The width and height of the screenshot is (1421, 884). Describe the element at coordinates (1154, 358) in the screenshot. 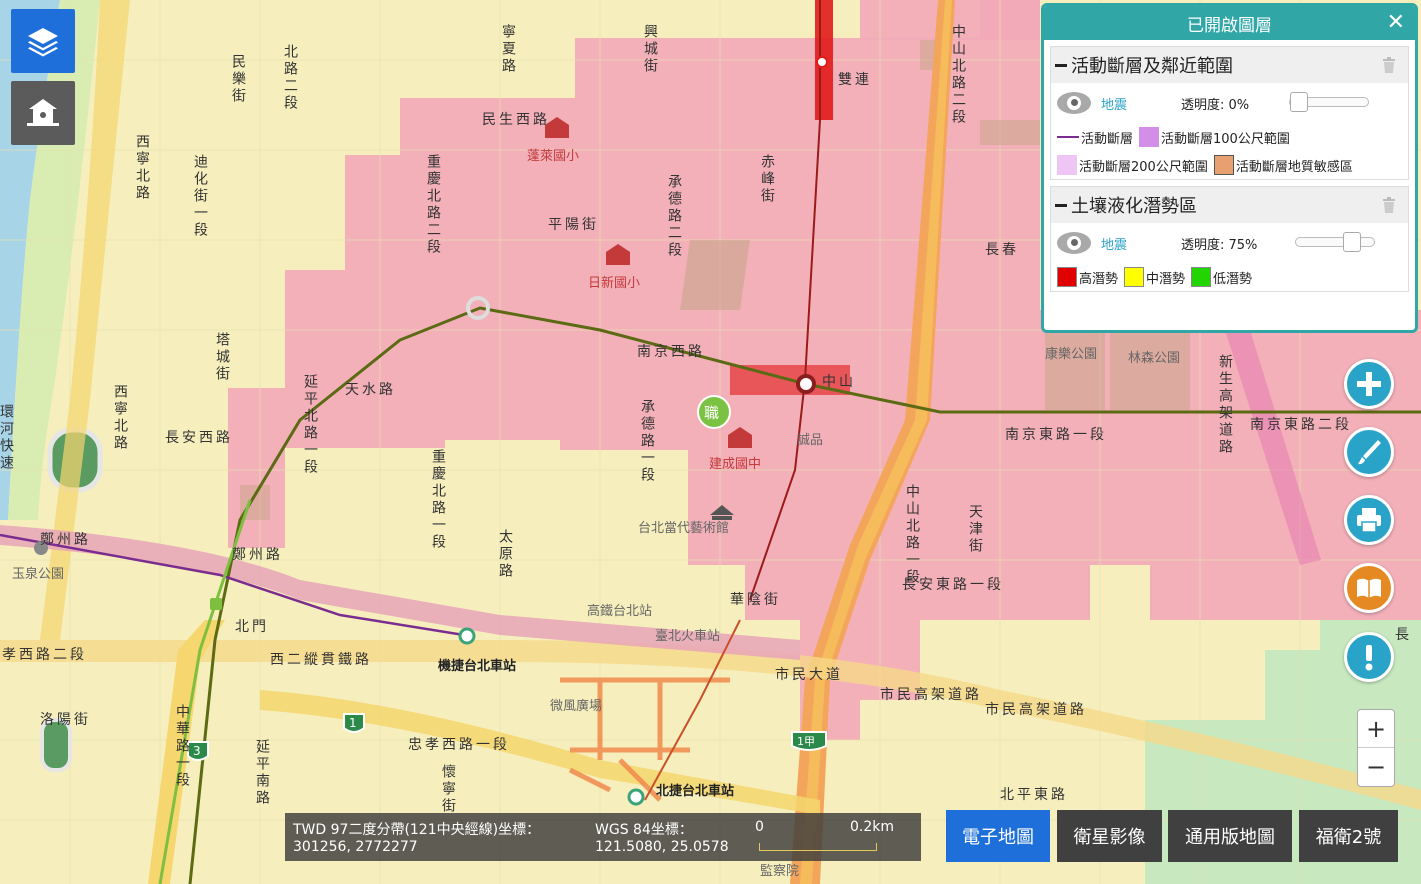

I see `poi-label: 林森公園` at that location.